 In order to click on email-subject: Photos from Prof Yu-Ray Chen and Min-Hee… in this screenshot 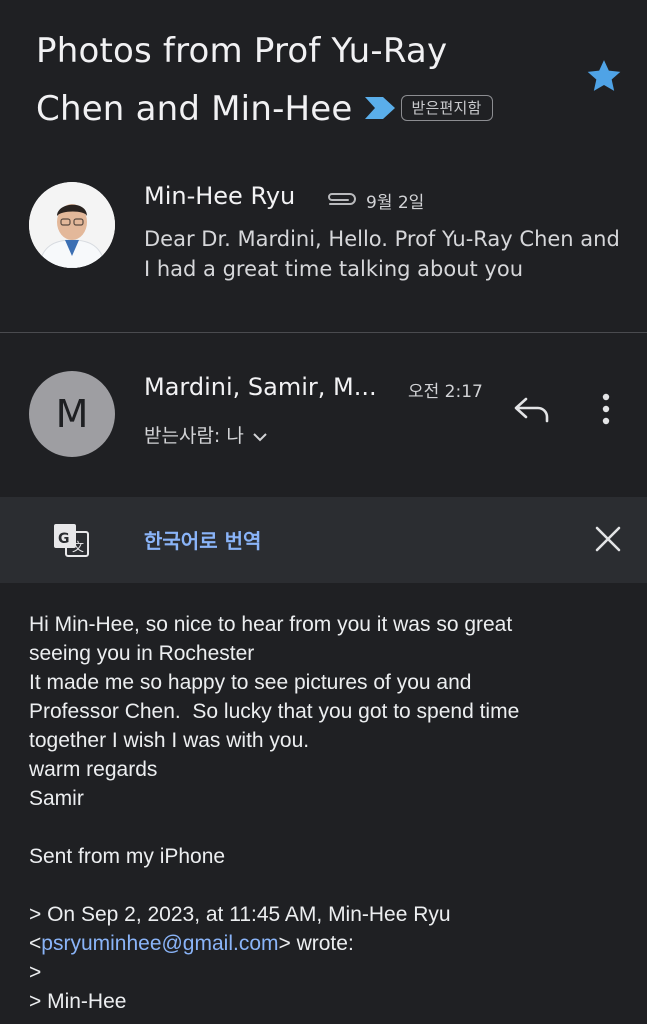, I will do `click(306, 80)`.